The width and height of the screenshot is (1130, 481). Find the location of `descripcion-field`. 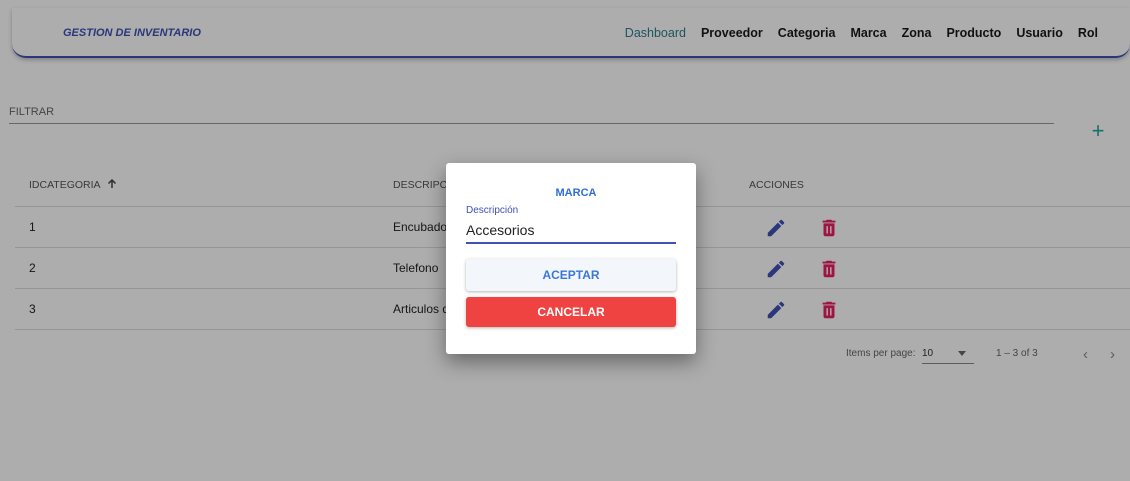

descripcion-field is located at coordinates (571, 231).